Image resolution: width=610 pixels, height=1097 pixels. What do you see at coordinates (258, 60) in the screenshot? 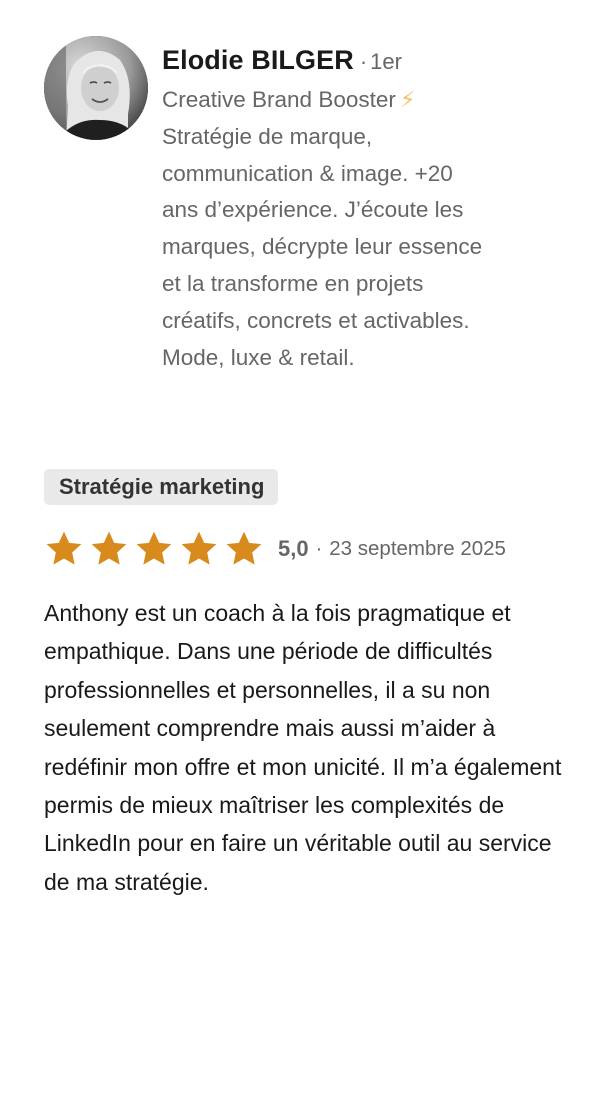
I see `author-name: Elodie BILGER` at bounding box center [258, 60].